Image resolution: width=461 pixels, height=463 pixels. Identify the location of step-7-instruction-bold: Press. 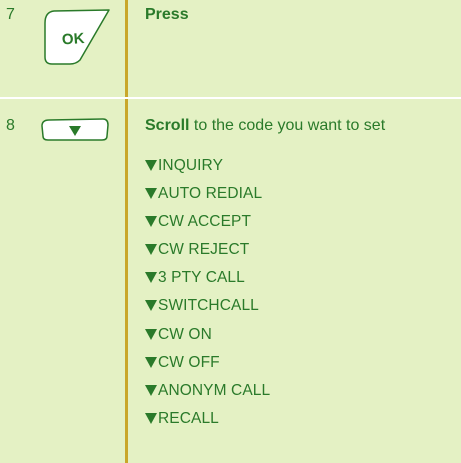
(167, 14).